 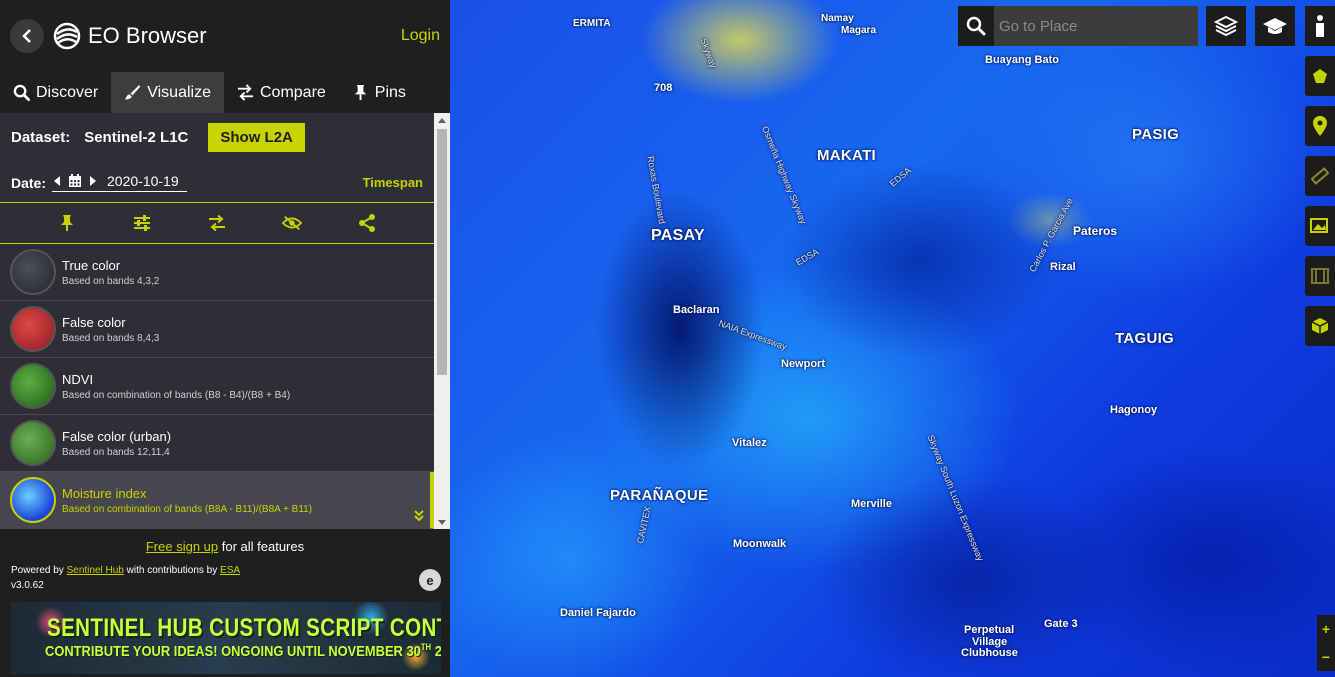 What do you see at coordinates (749, 443) in the screenshot?
I see `map-label-vitalez: Vitalez` at bounding box center [749, 443].